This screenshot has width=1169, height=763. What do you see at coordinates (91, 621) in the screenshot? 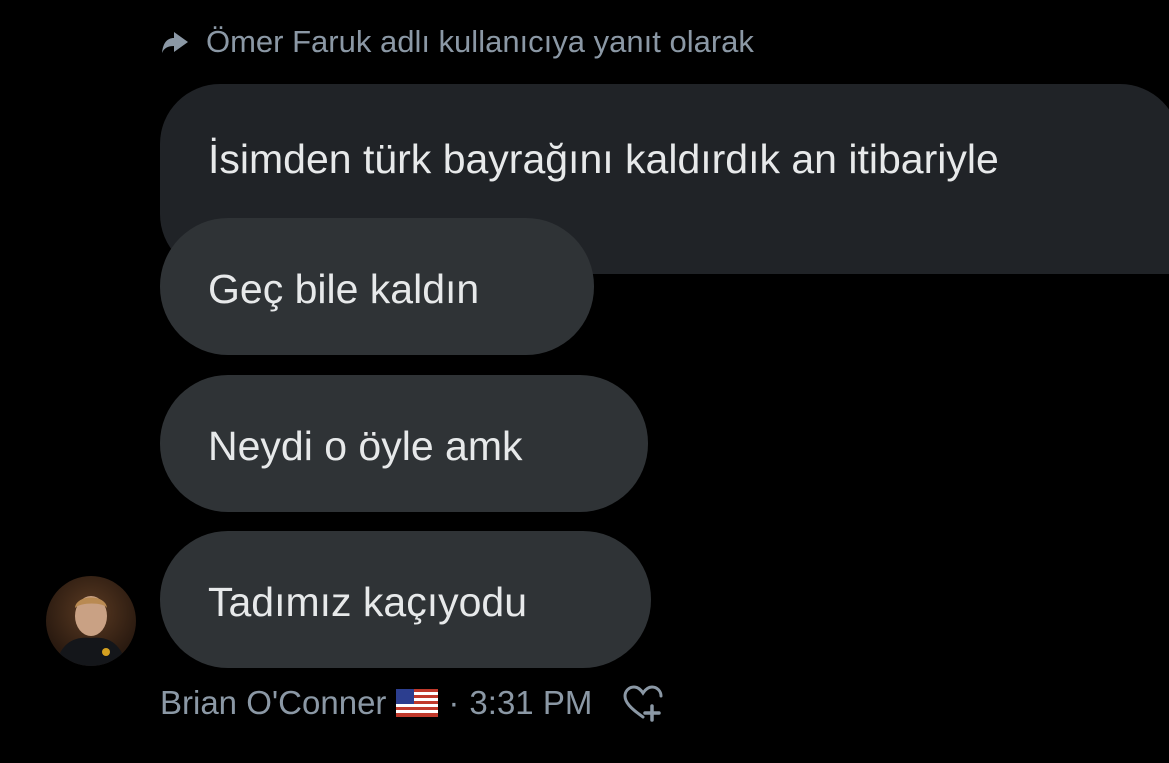
I see `avatar` at bounding box center [91, 621].